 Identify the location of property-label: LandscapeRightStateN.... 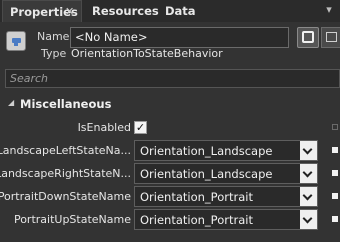
(65, 173).